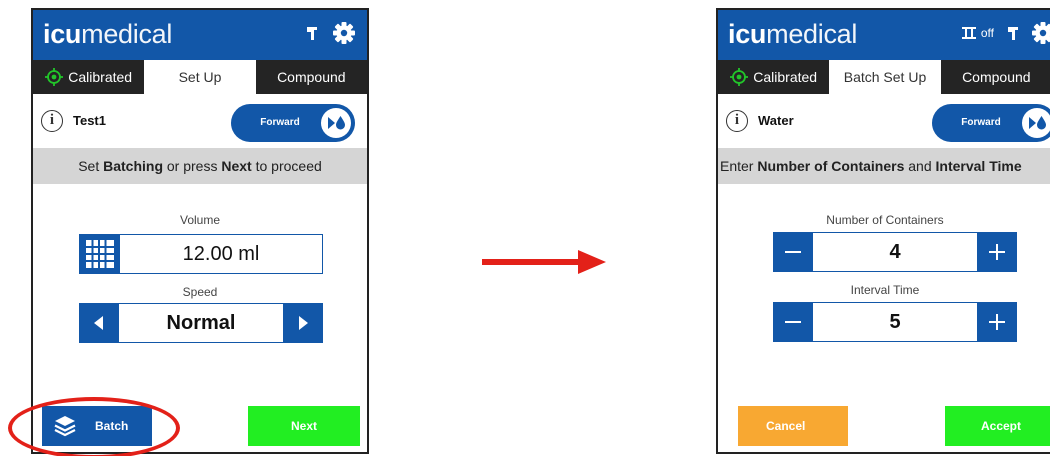  I want to click on interval-value: 5, so click(895, 322).